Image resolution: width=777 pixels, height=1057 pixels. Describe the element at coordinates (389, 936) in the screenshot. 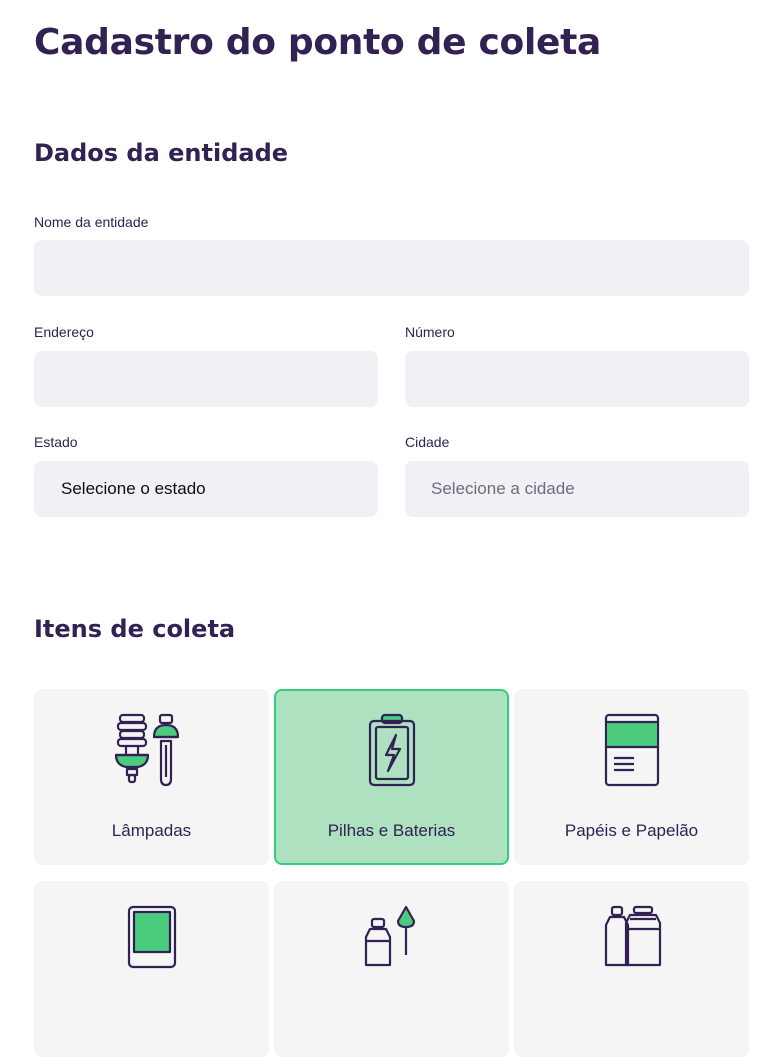

I see `organic-icon` at that location.